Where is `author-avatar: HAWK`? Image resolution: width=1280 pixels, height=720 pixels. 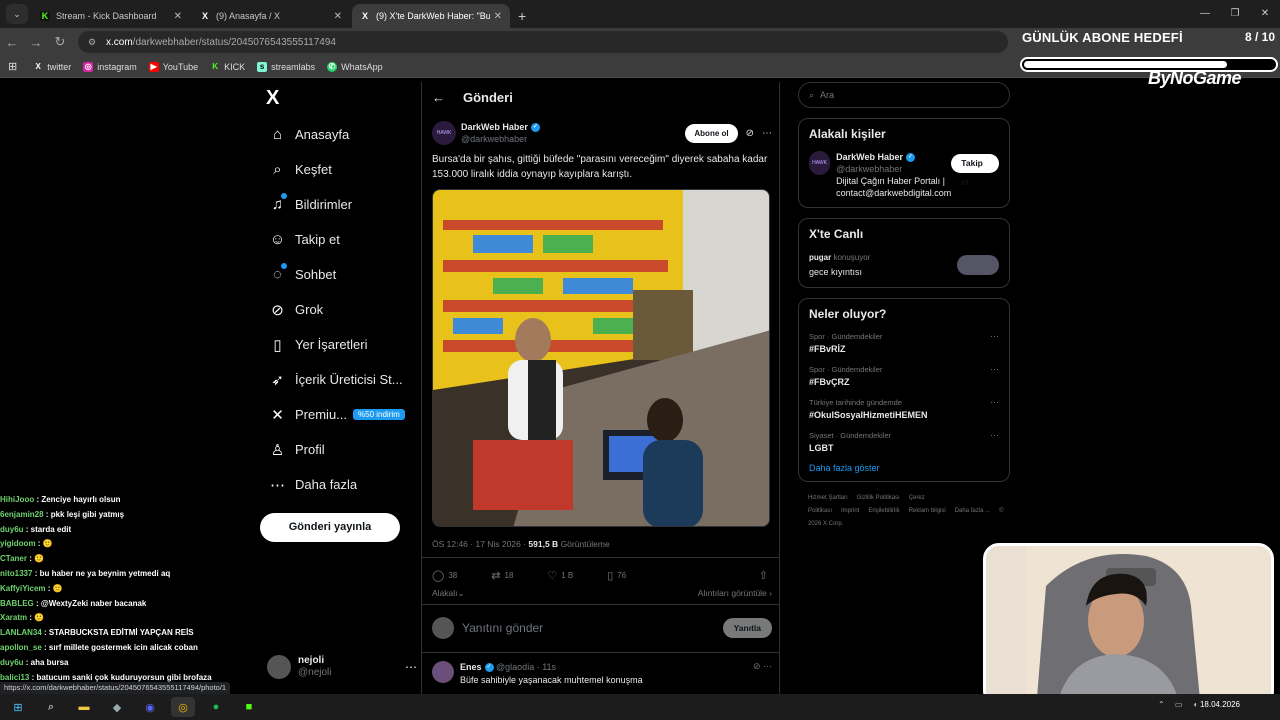
author-avatar: HAWK is located at coordinates (444, 133).